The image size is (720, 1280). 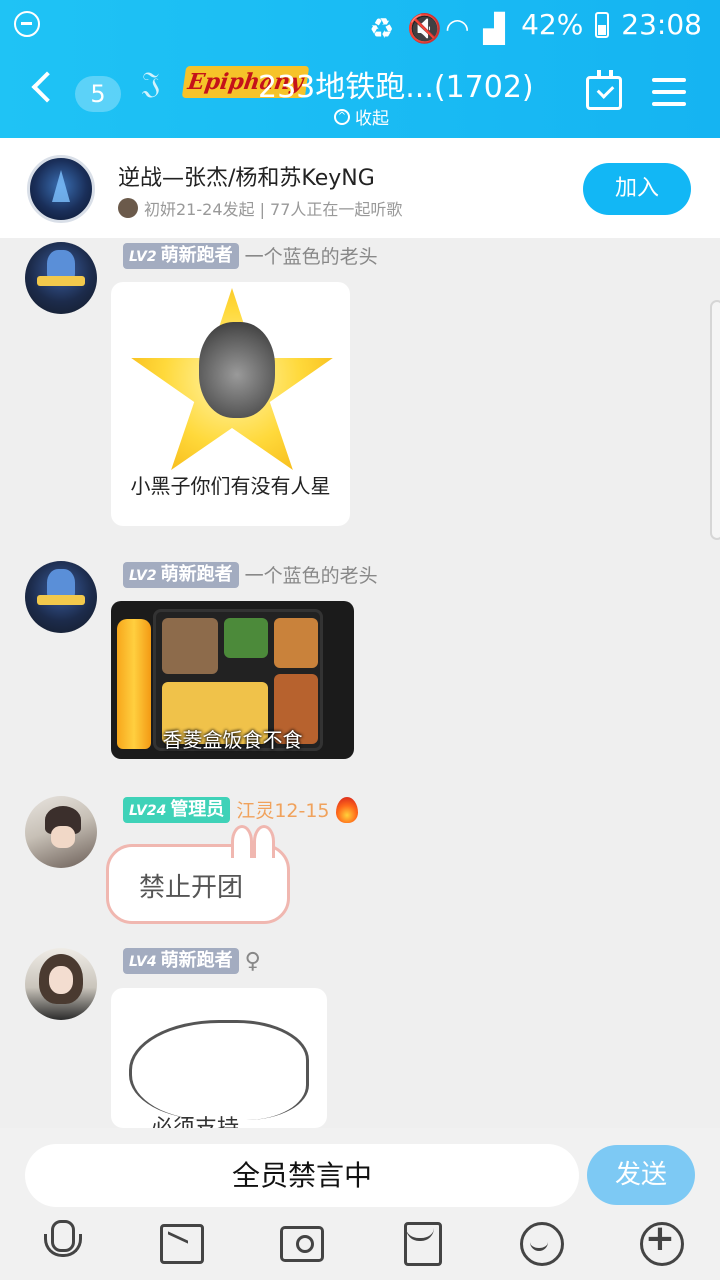 What do you see at coordinates (27, 24) in the screenshot?
I see `dnd-icon` at bounding box center [27, 24].